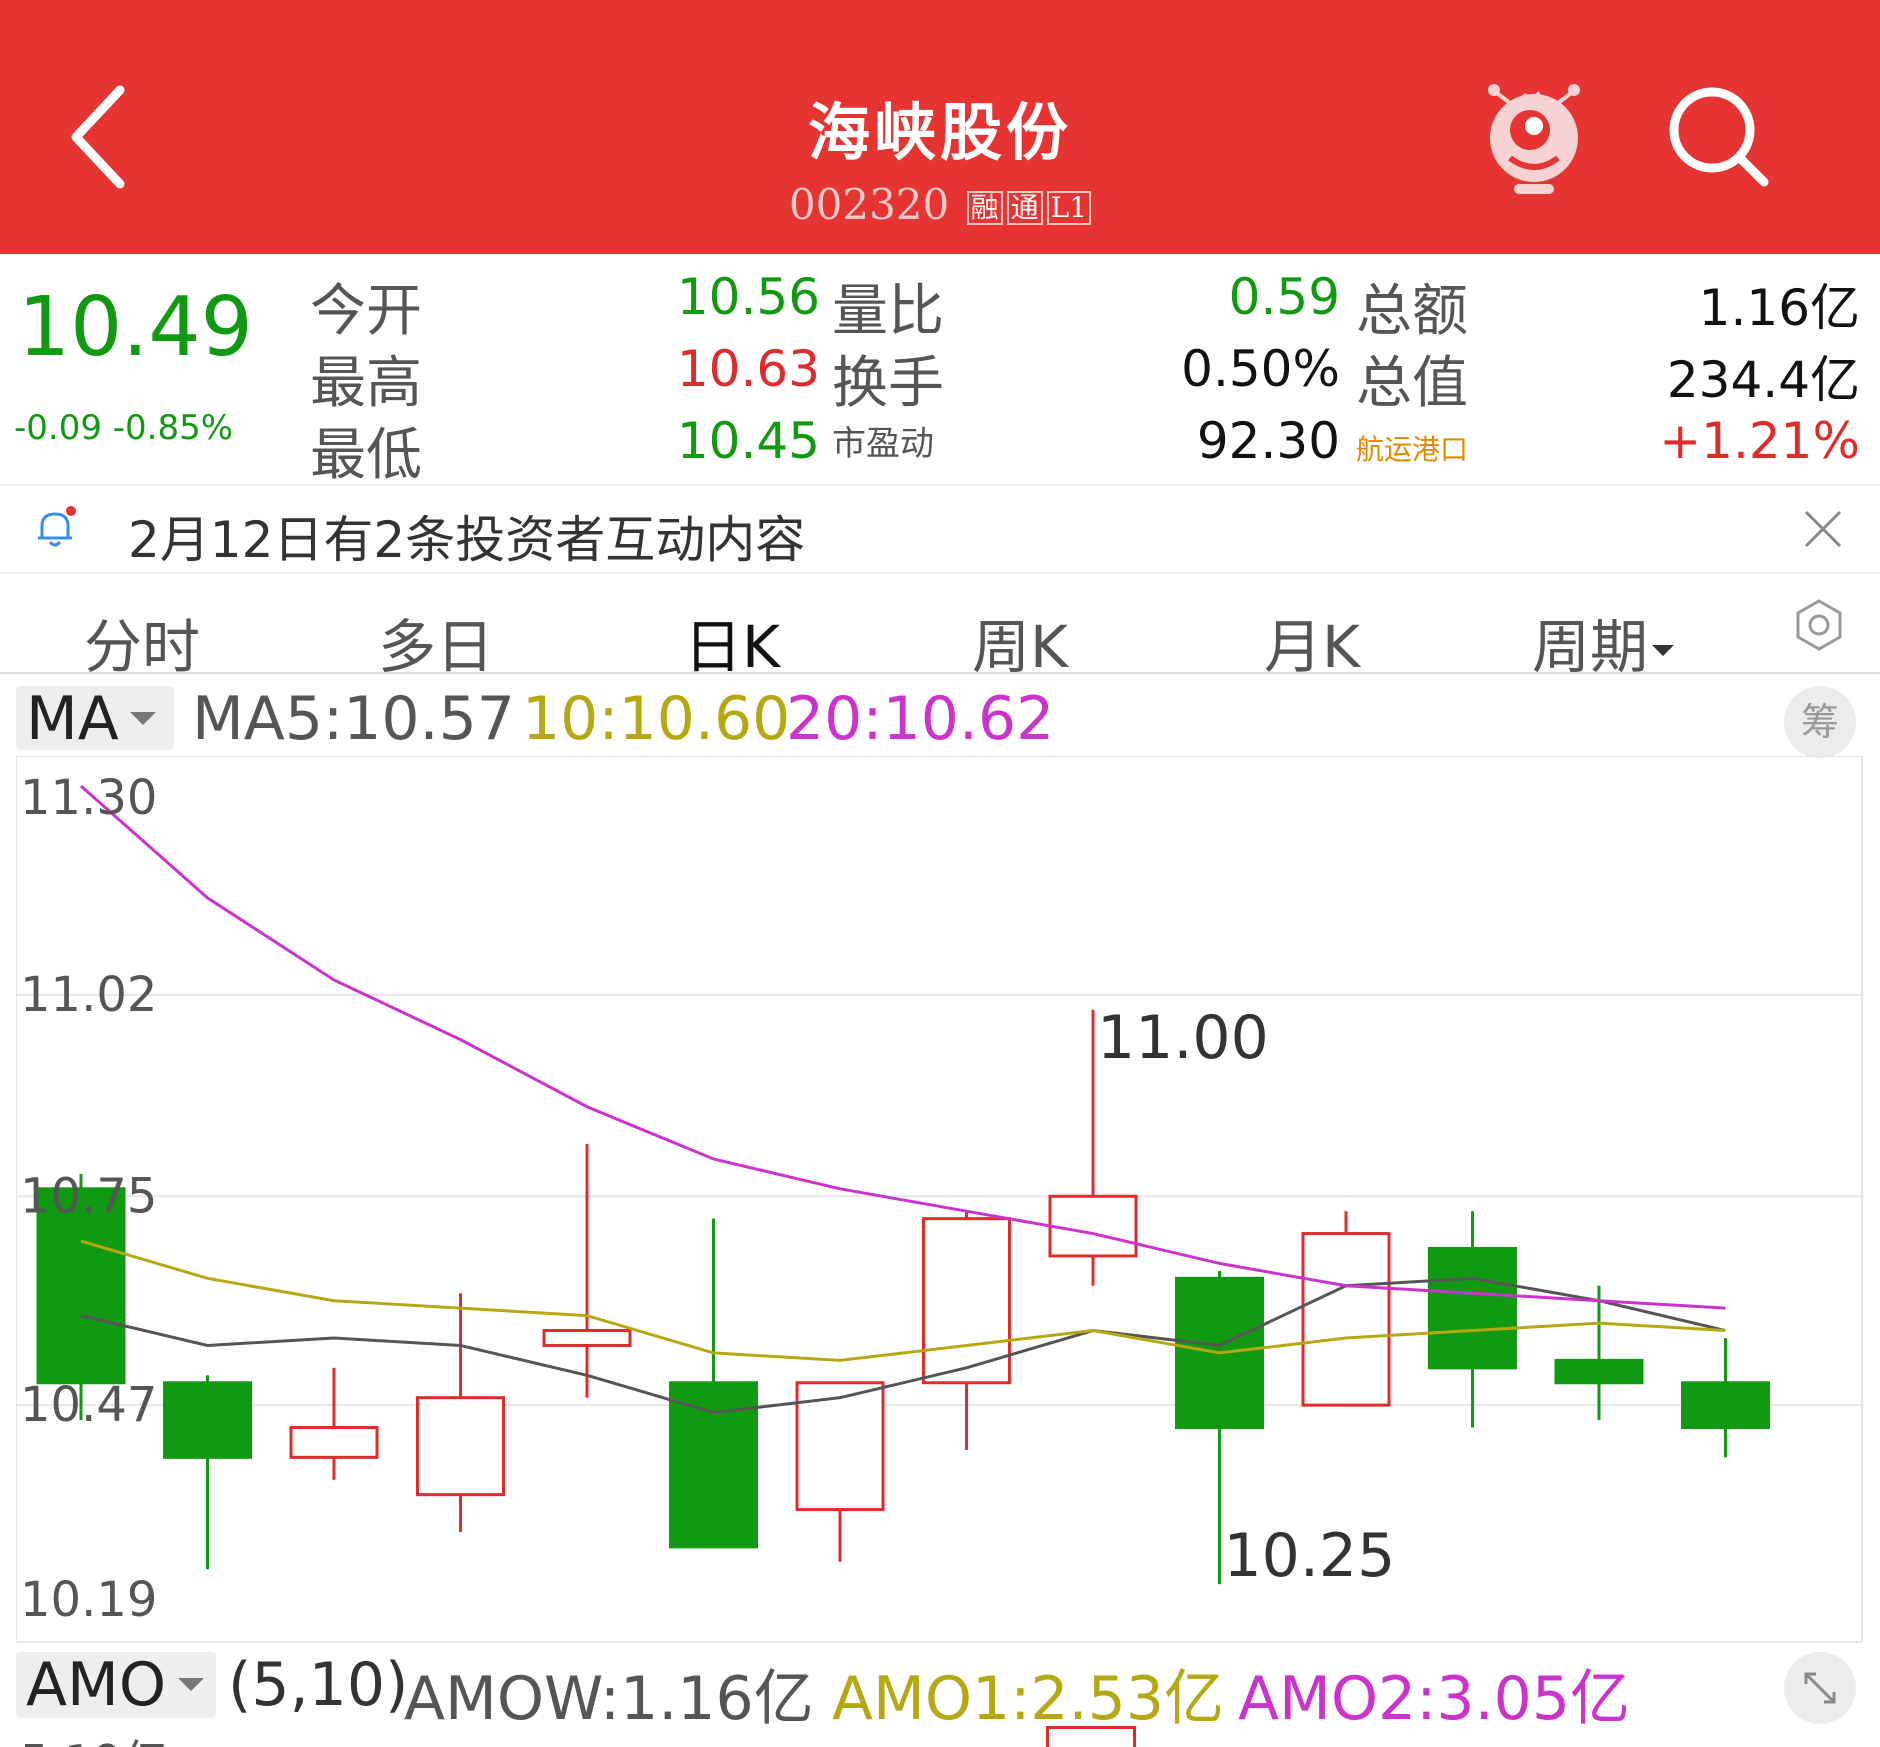 The image size is (1880, 1747). What do you see at coordinates (88, 995) in the screenshot?
I see `y-axis-label: 11.02` at bounding box center [88, 995].